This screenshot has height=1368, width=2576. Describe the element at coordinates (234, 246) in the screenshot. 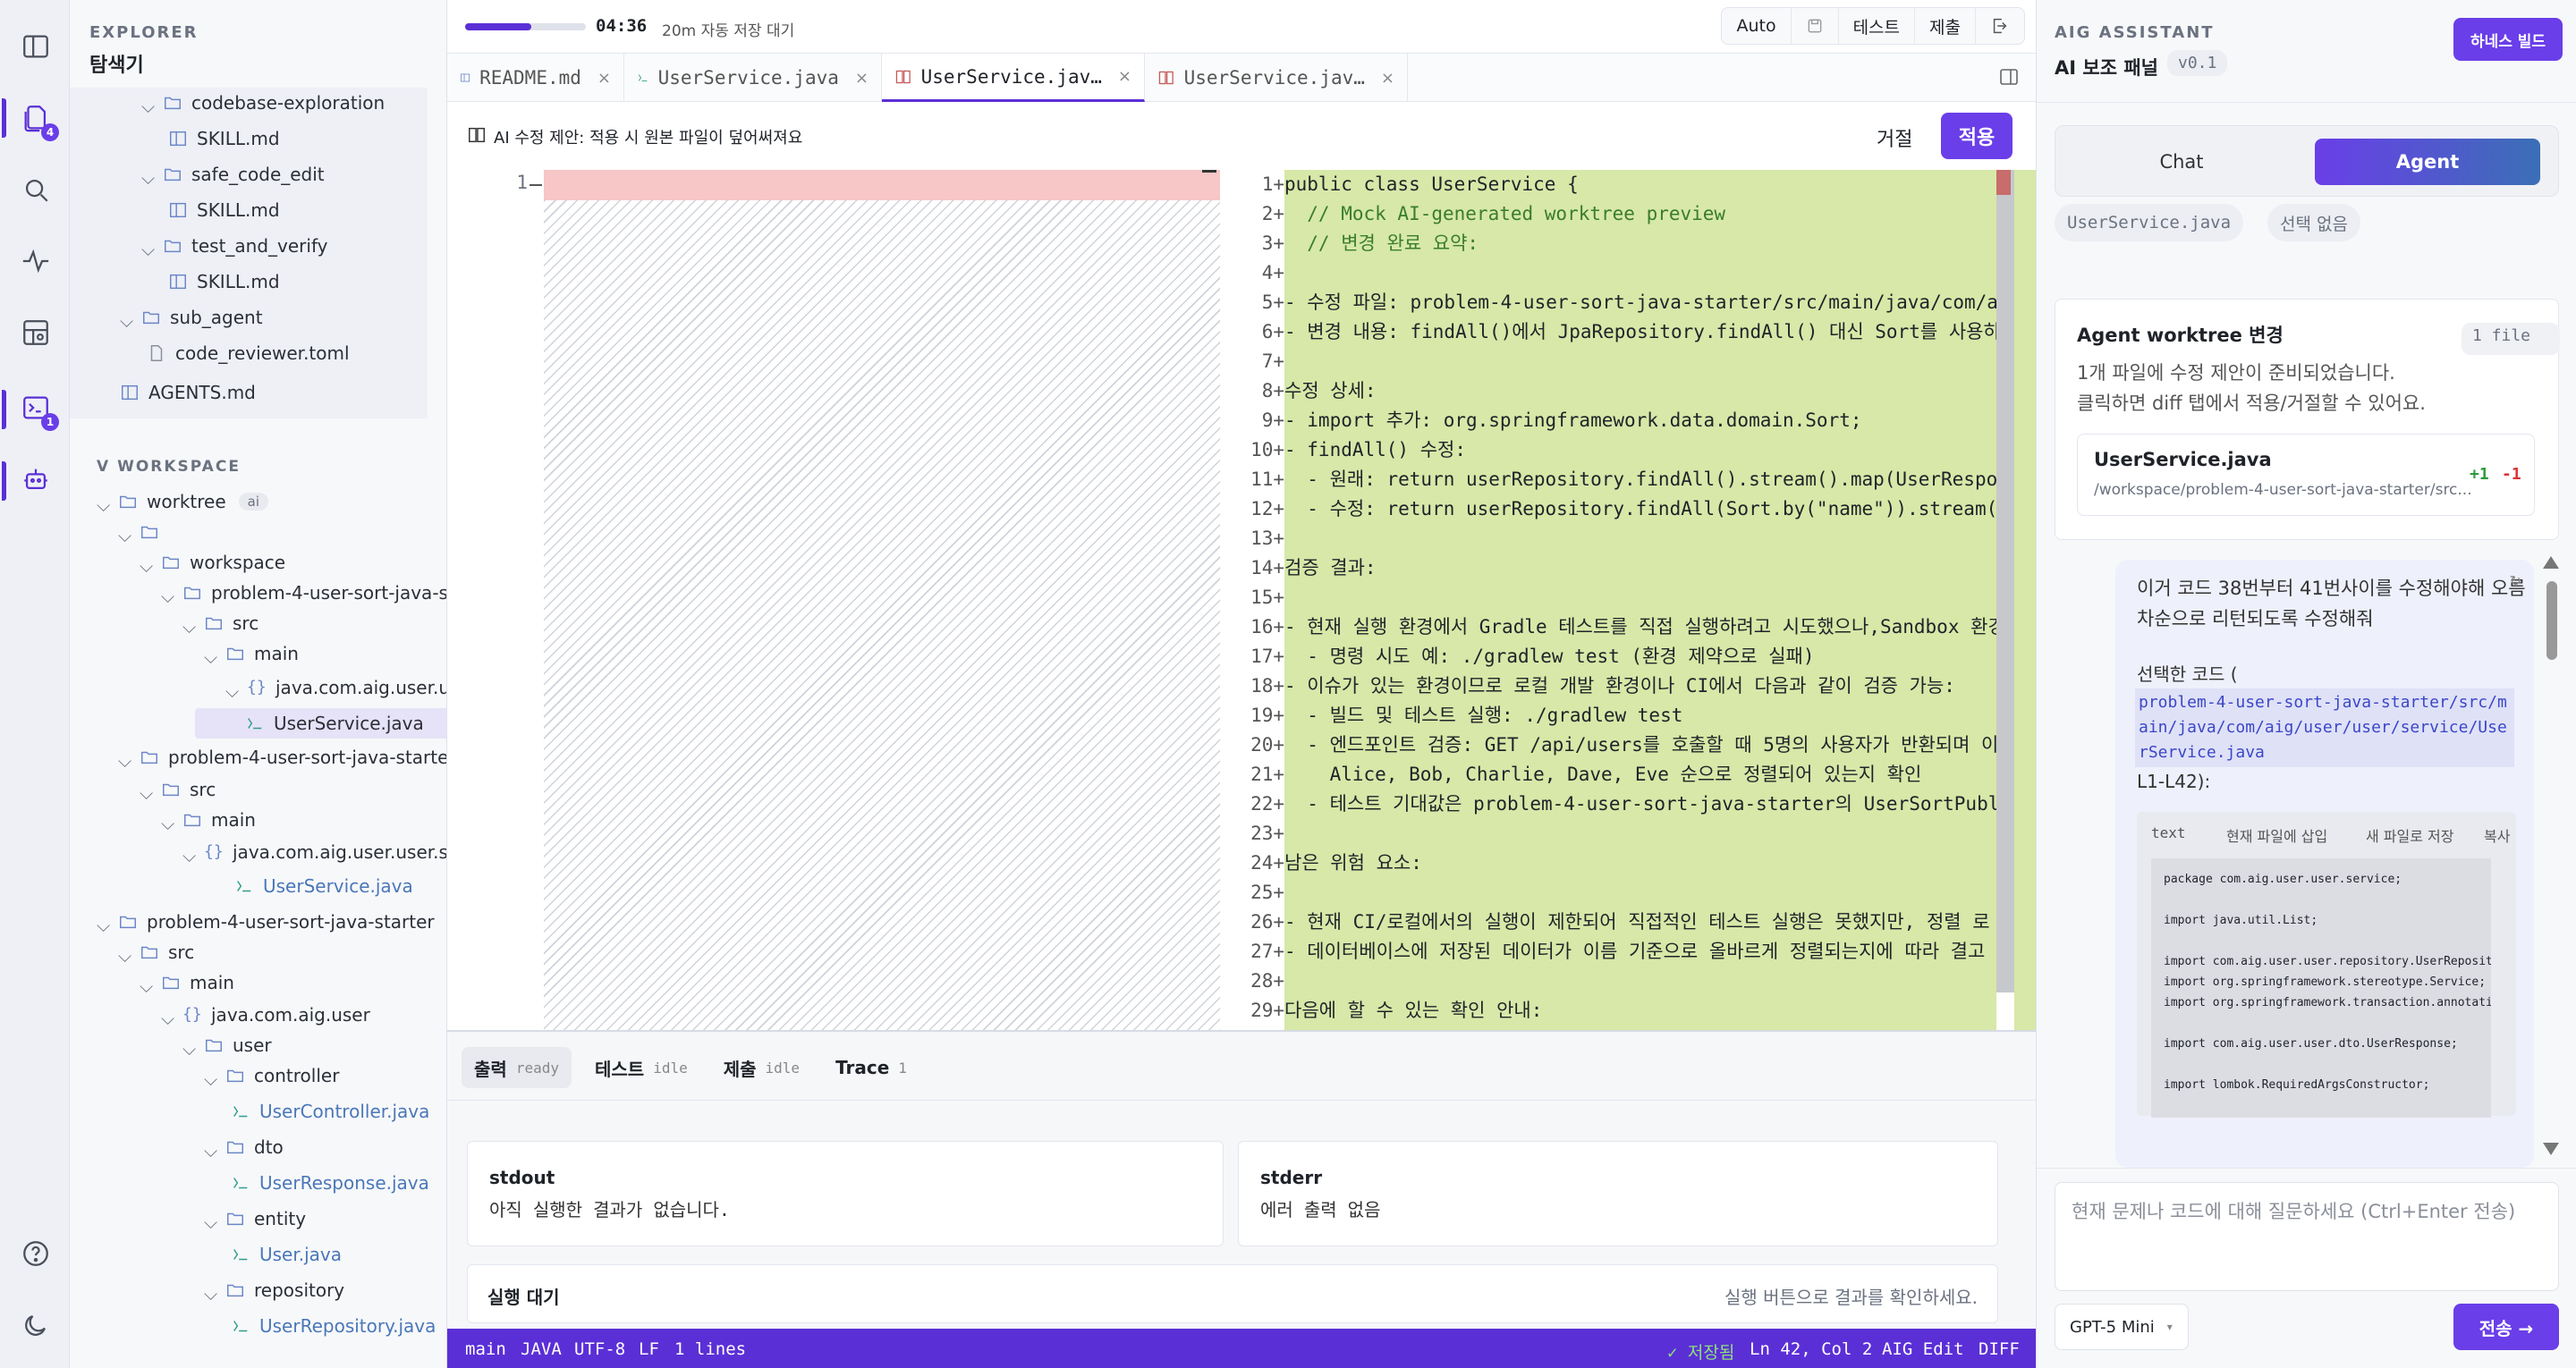

I see `tree-folder: ⌵ test_and_verify` at that location.